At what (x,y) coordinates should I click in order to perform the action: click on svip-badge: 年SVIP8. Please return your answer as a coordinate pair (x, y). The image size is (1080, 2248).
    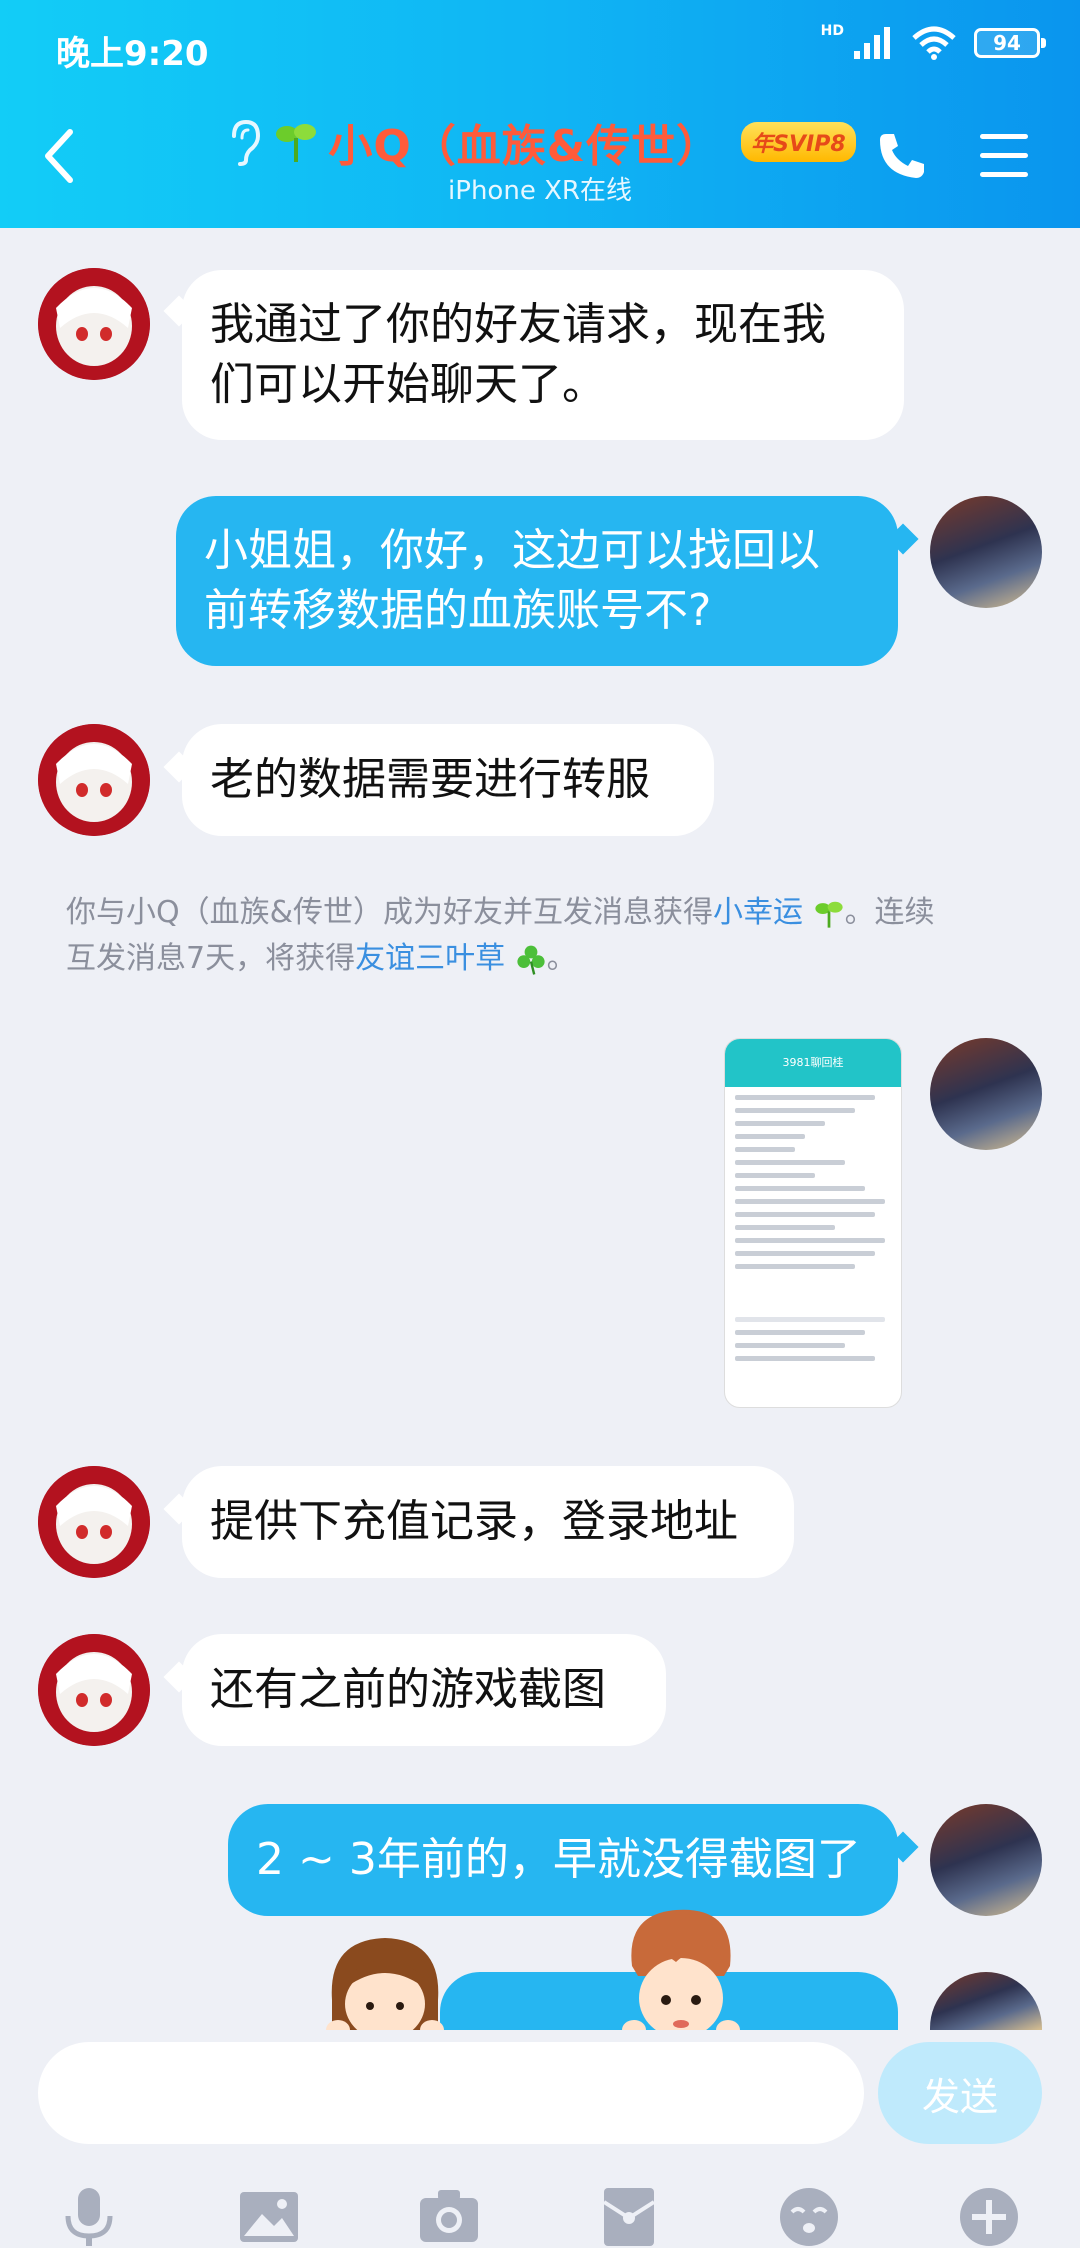
    Looking at the image, I should click on (798, 142).